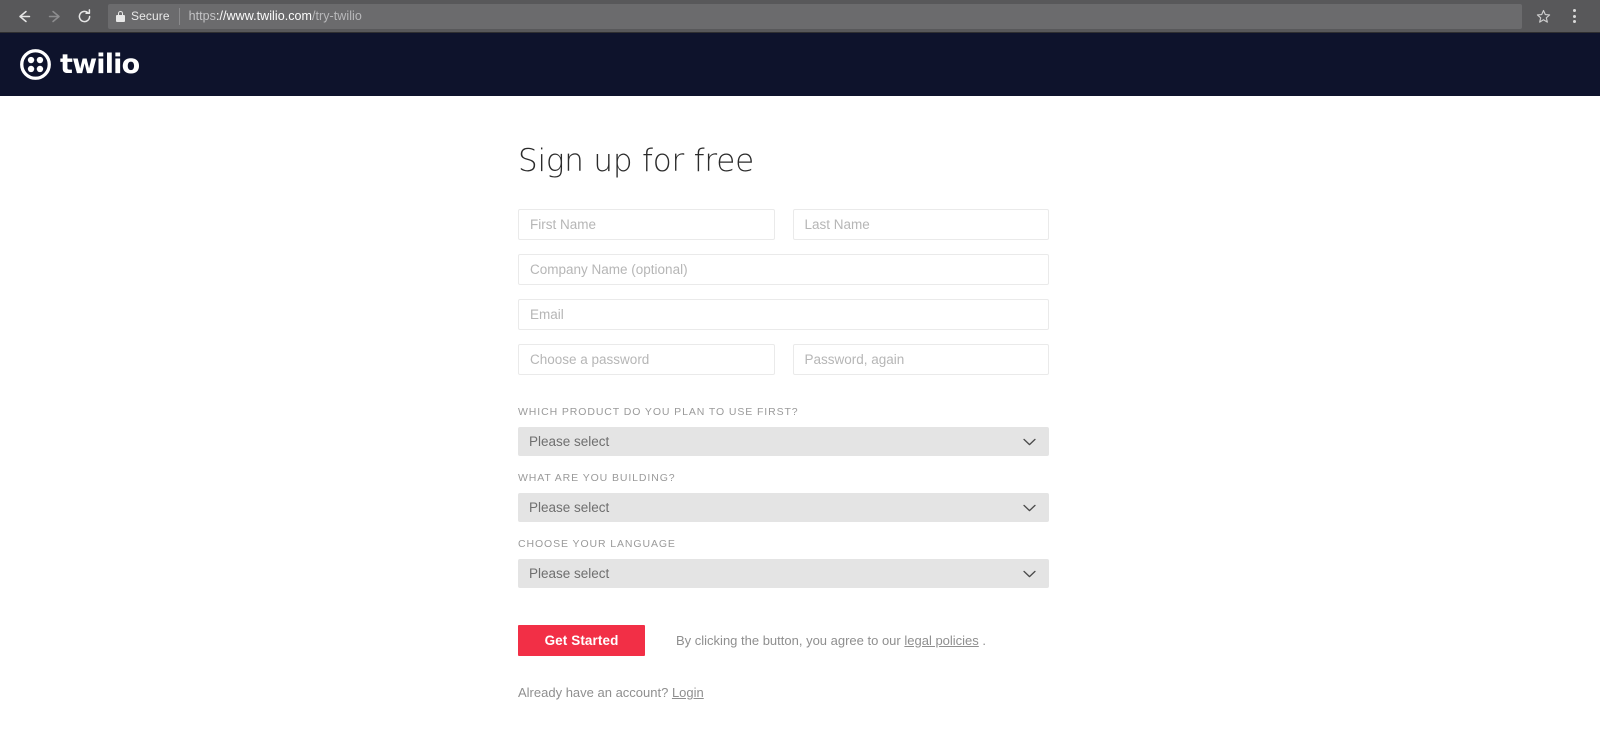 The image size is (1600, 732). I want to click on company-name-input, so click(783, 269).